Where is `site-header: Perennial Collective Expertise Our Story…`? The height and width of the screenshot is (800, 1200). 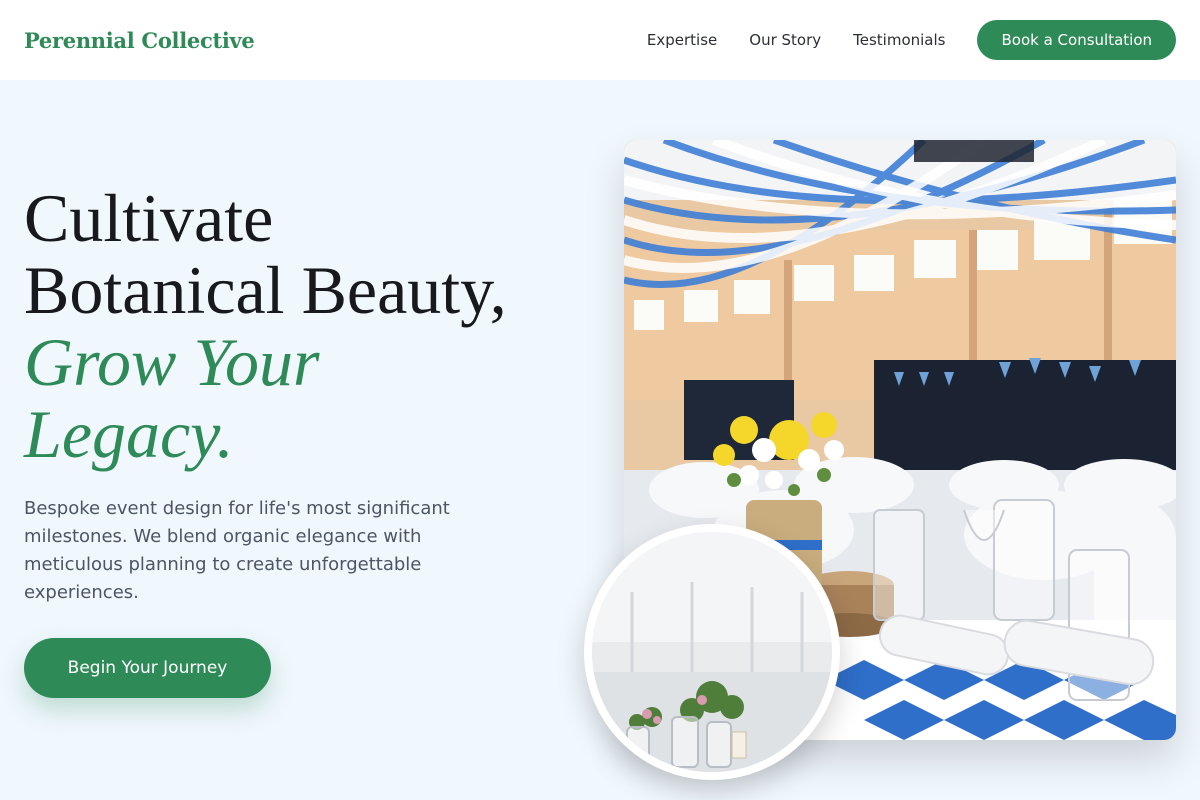 site-header: Perennial Collective Expertise Our Story… is located at coordinates (600, 40).